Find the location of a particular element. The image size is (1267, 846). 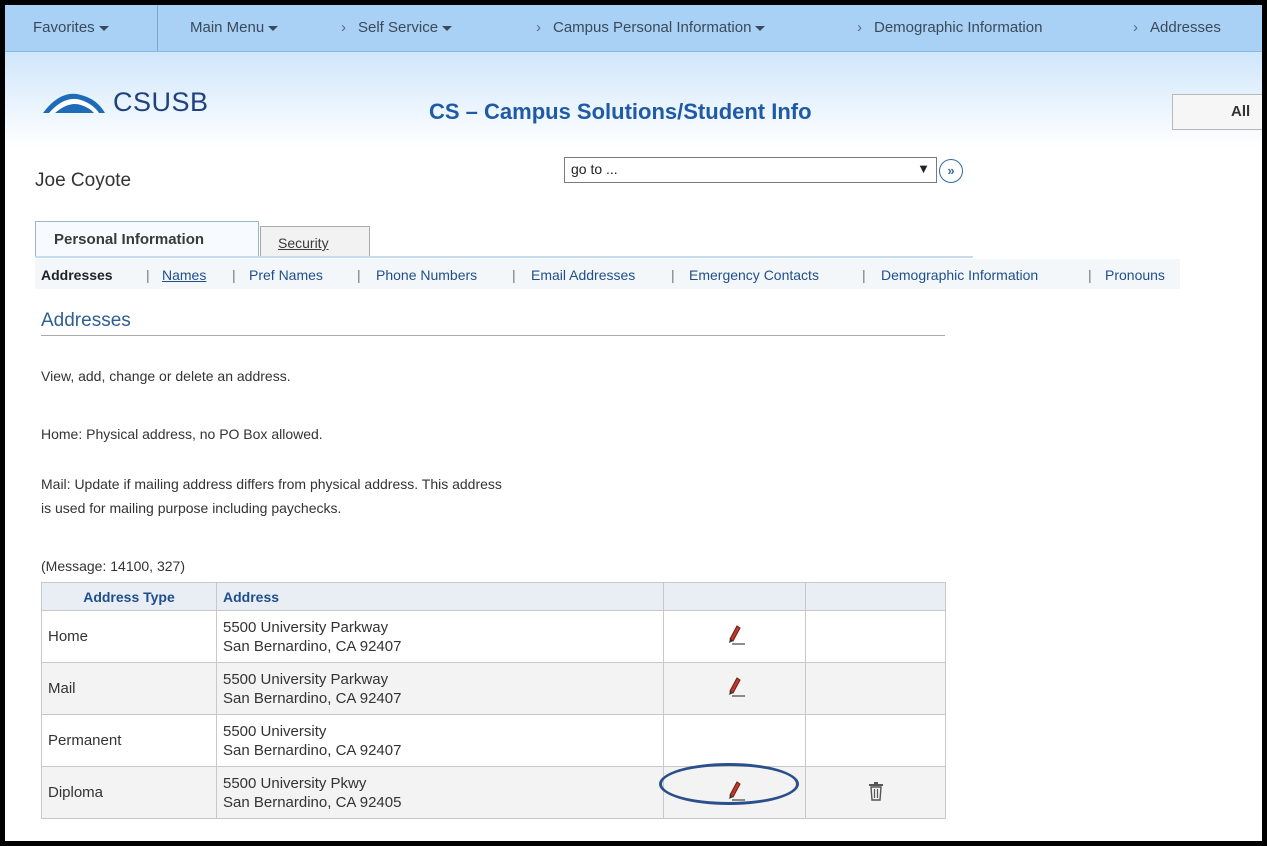

double-chevron-right-icon: » is located at coordinates (951, 170).